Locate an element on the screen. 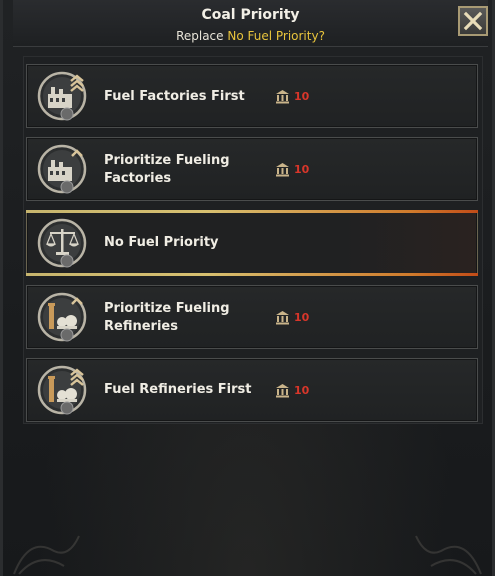 The width and height of the screenshot is (495, 576). panel-subtitle: Replace No Fuel Priority? is located at coordinates (250, 36).